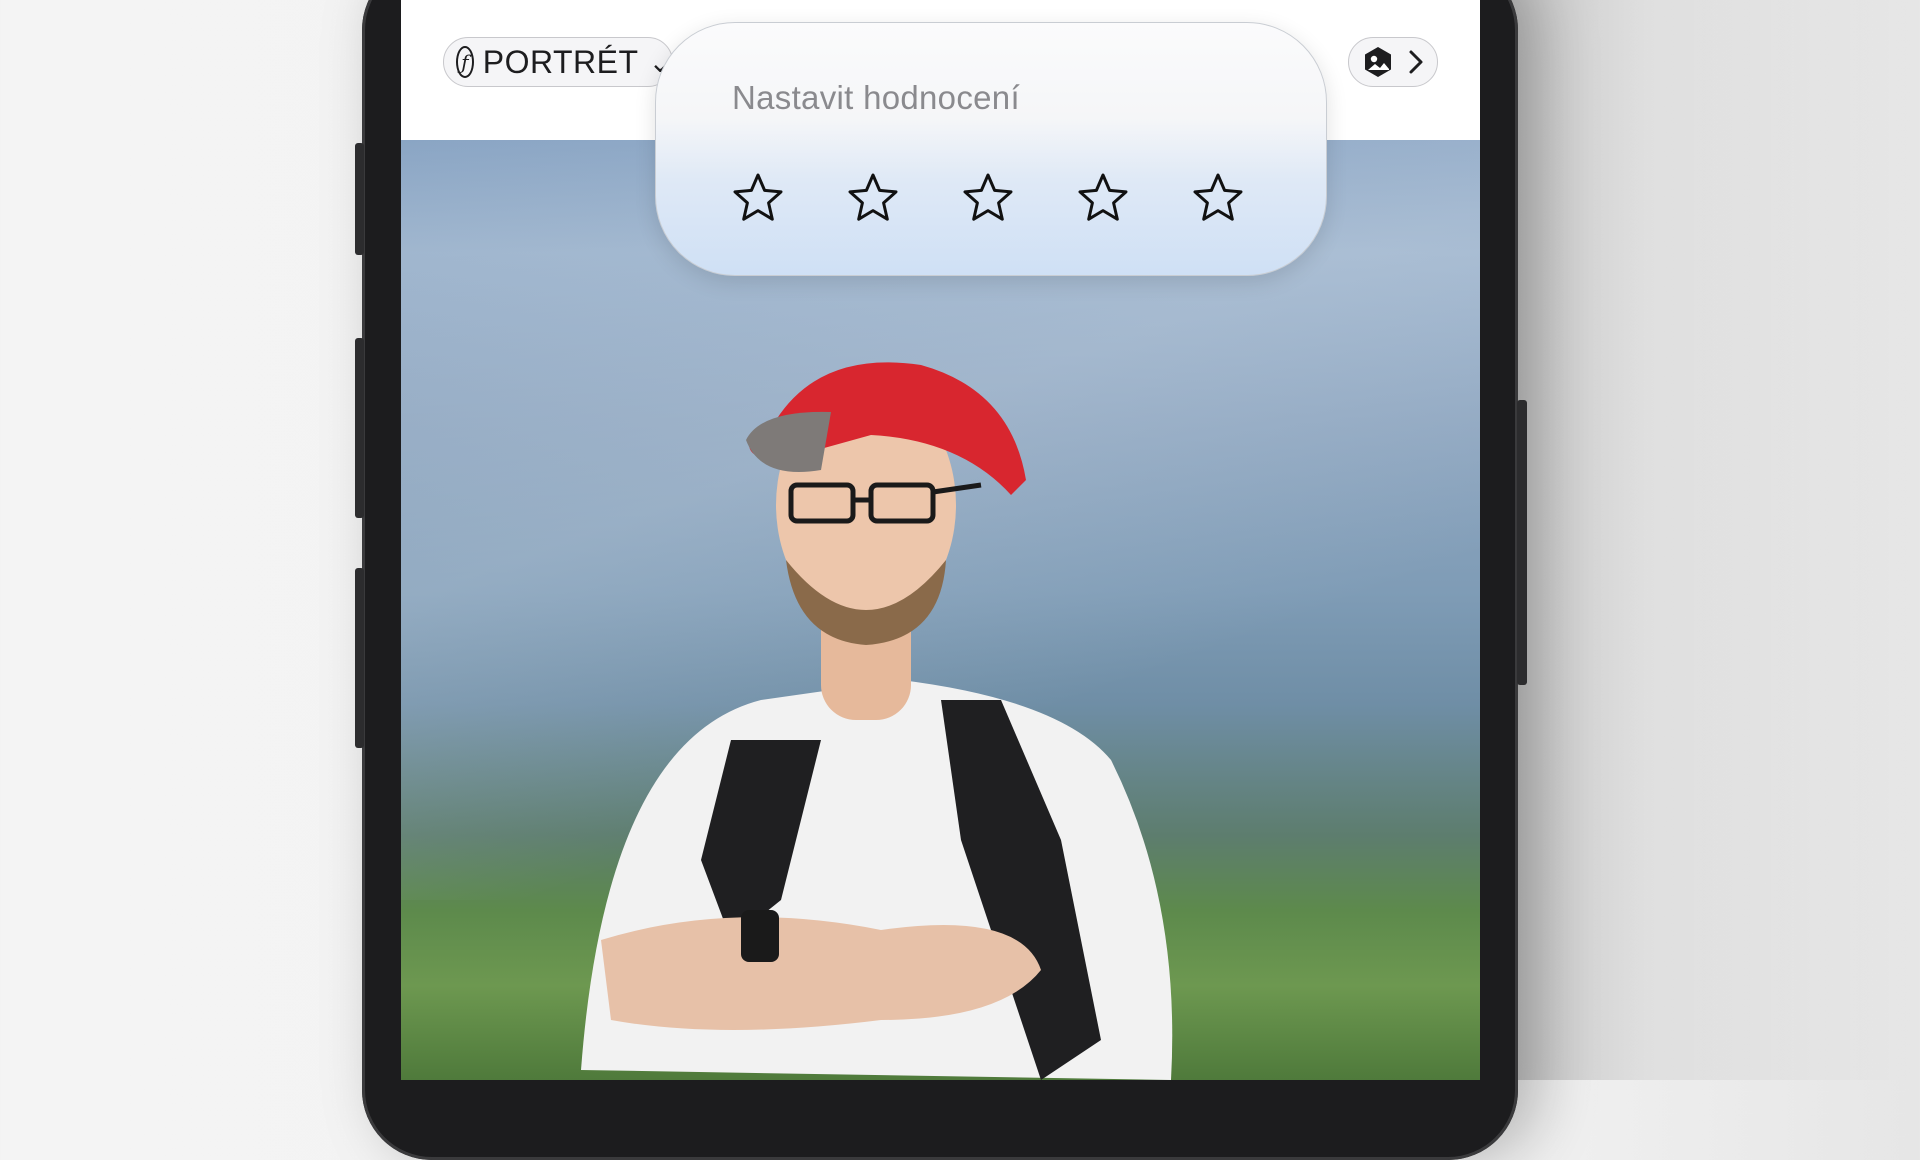 The height and width of the screenshot is (1160, 1920). I want to click on star-3-icon, so click(988, 198).